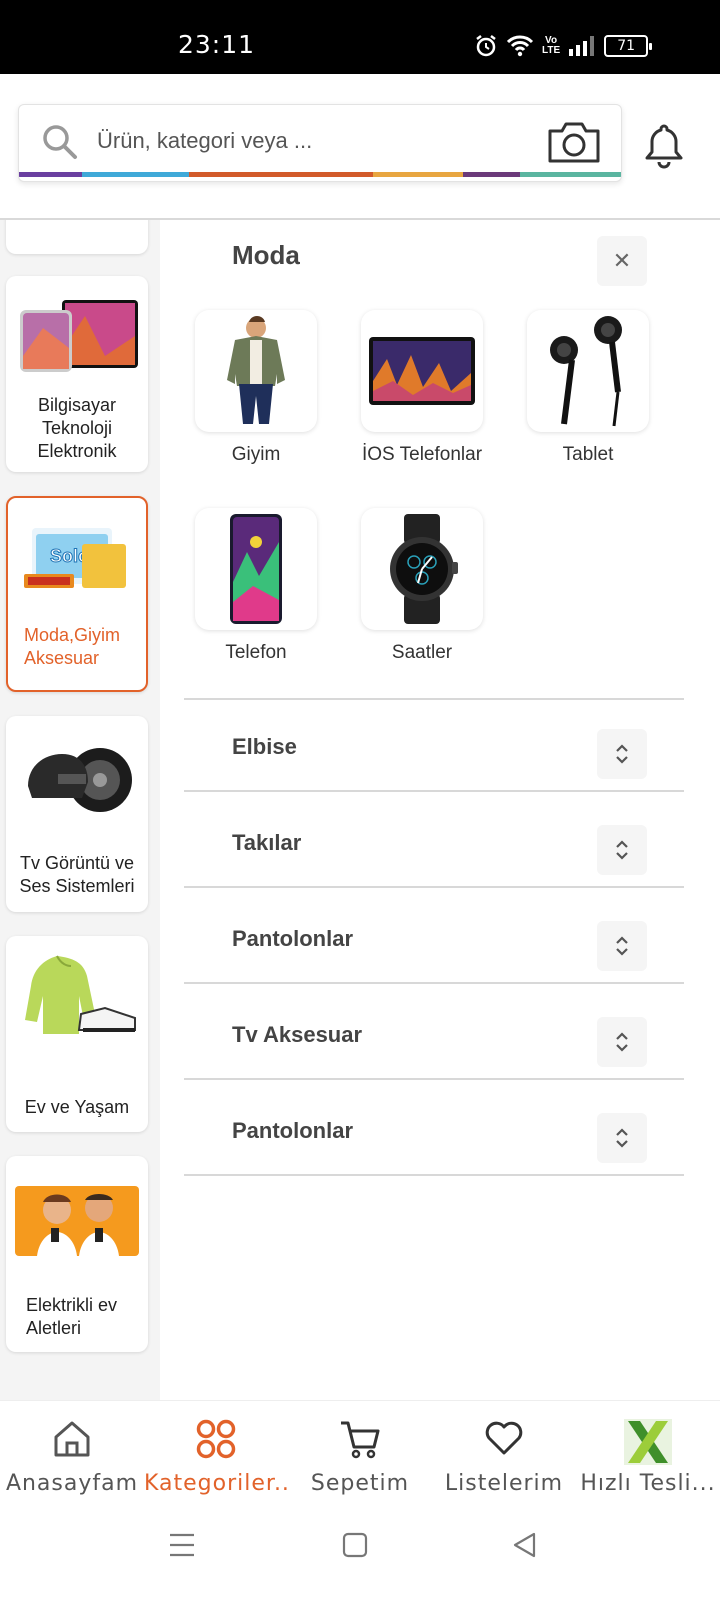  Describe the element at coordinates (648, 1442) in the screenshot. I see `x-logo-icon` at that location.